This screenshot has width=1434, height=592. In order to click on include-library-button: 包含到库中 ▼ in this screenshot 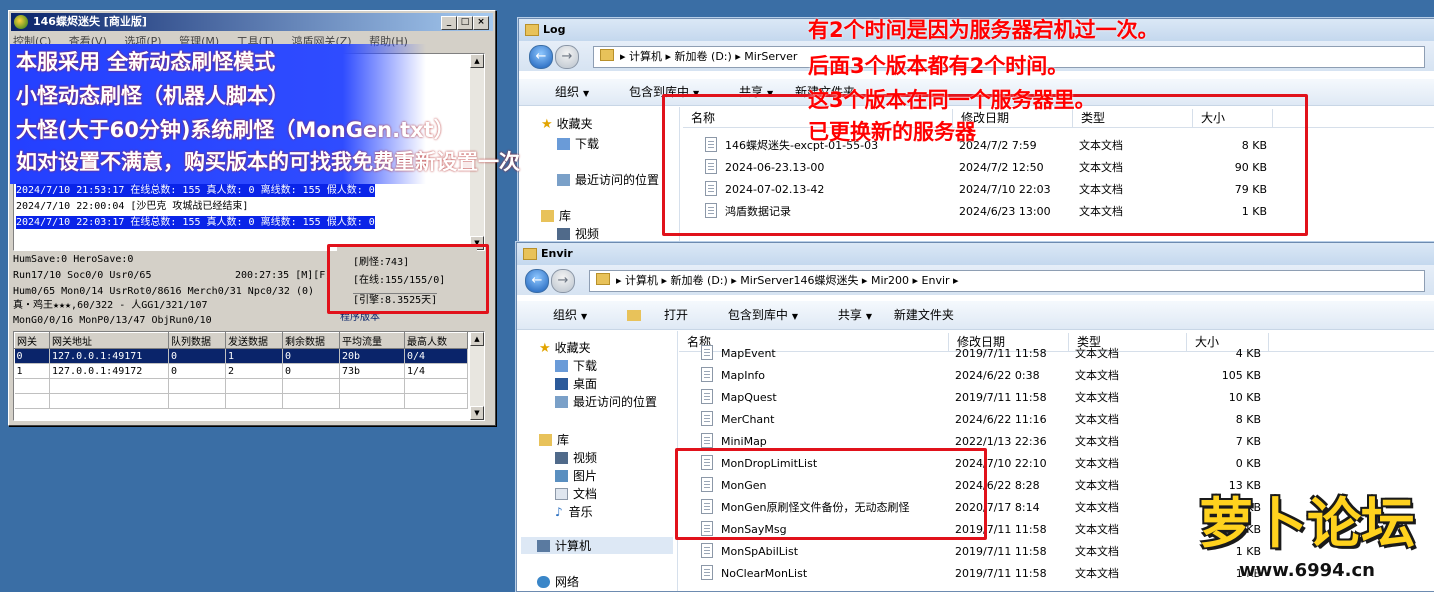, I will do `click(754, 315)`.